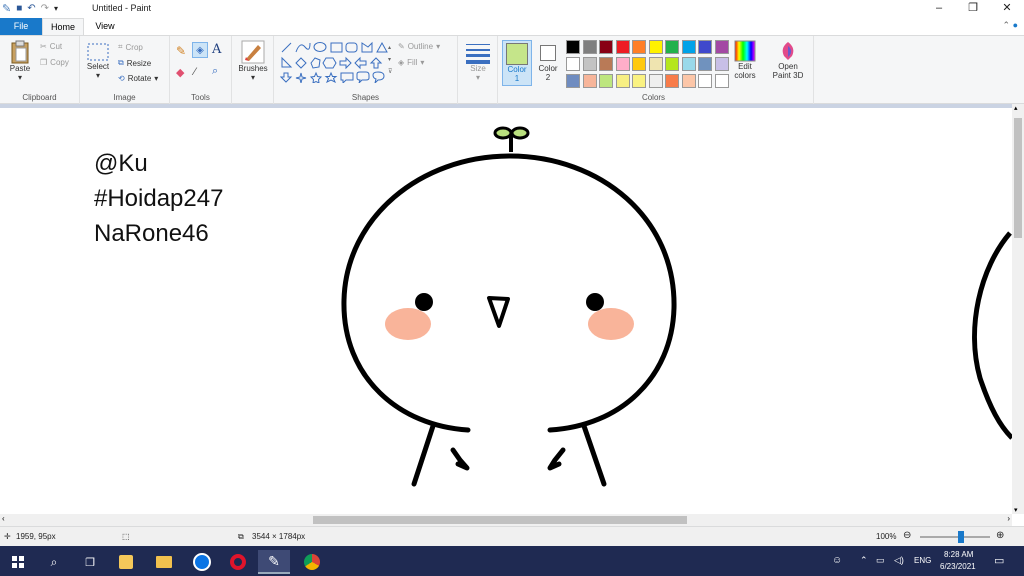  I want to click on restore-button: ❐, so click(973, 9).